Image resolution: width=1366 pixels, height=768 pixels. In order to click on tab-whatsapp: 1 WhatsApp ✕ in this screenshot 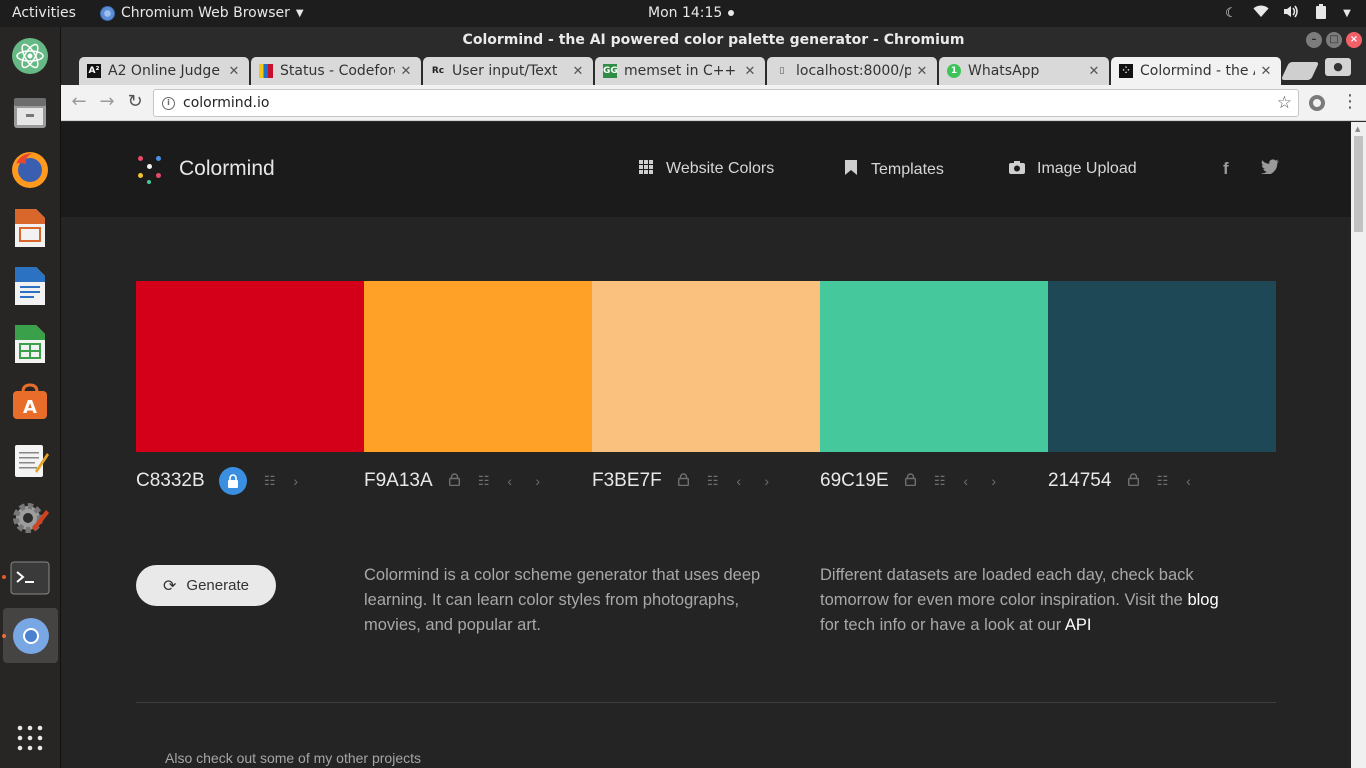, I will do `click(1024, 71)`.